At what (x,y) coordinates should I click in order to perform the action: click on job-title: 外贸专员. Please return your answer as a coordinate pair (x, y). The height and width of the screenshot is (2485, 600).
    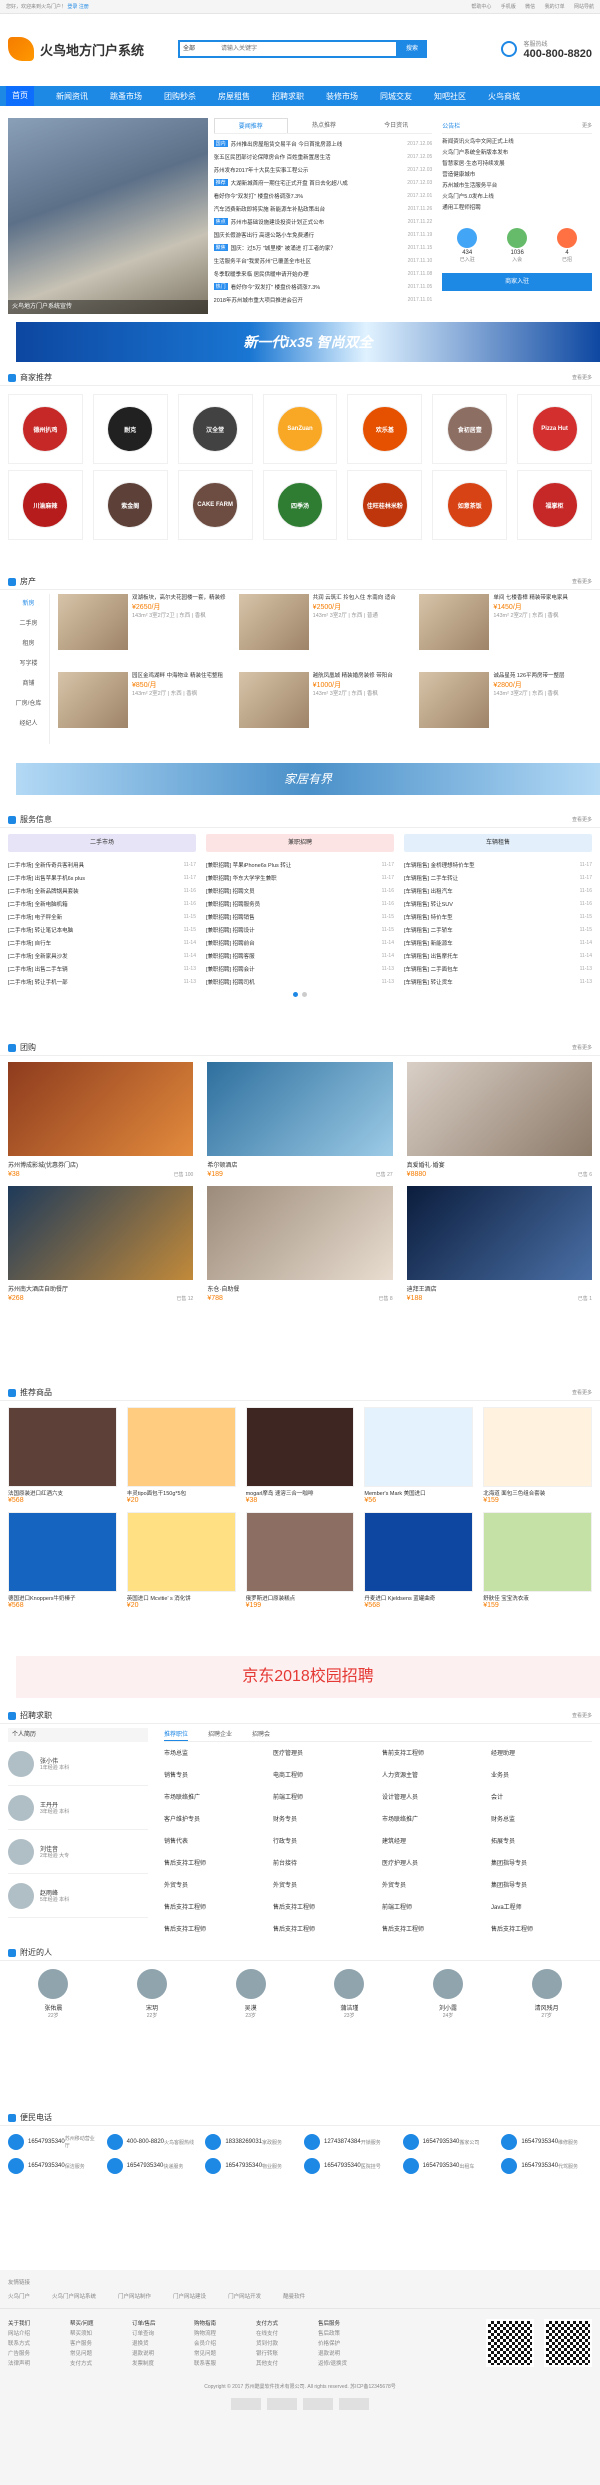
    Looking at the image, I should click on (214, 1890).